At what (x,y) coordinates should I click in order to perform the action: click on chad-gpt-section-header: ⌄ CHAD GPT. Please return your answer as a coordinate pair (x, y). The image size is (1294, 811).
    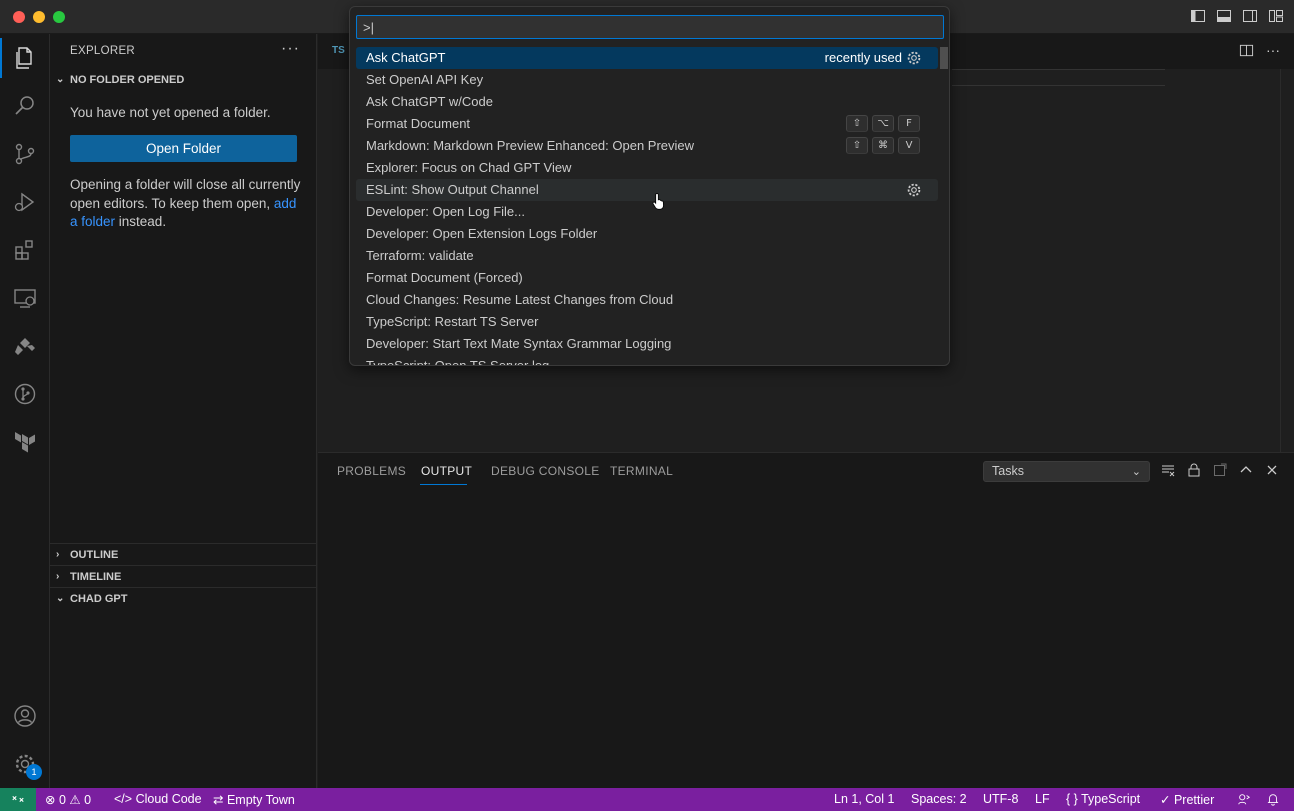
    Looking at the image, I should click on (183, 599).